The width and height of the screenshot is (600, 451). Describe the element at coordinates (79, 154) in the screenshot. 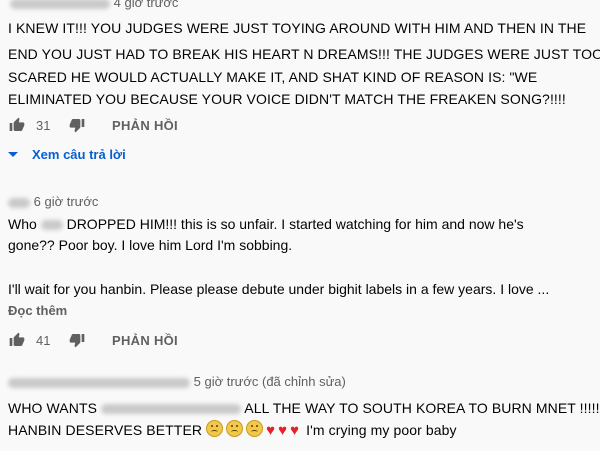

I see `view-replies-label: Xem câu trả lời` at that location.